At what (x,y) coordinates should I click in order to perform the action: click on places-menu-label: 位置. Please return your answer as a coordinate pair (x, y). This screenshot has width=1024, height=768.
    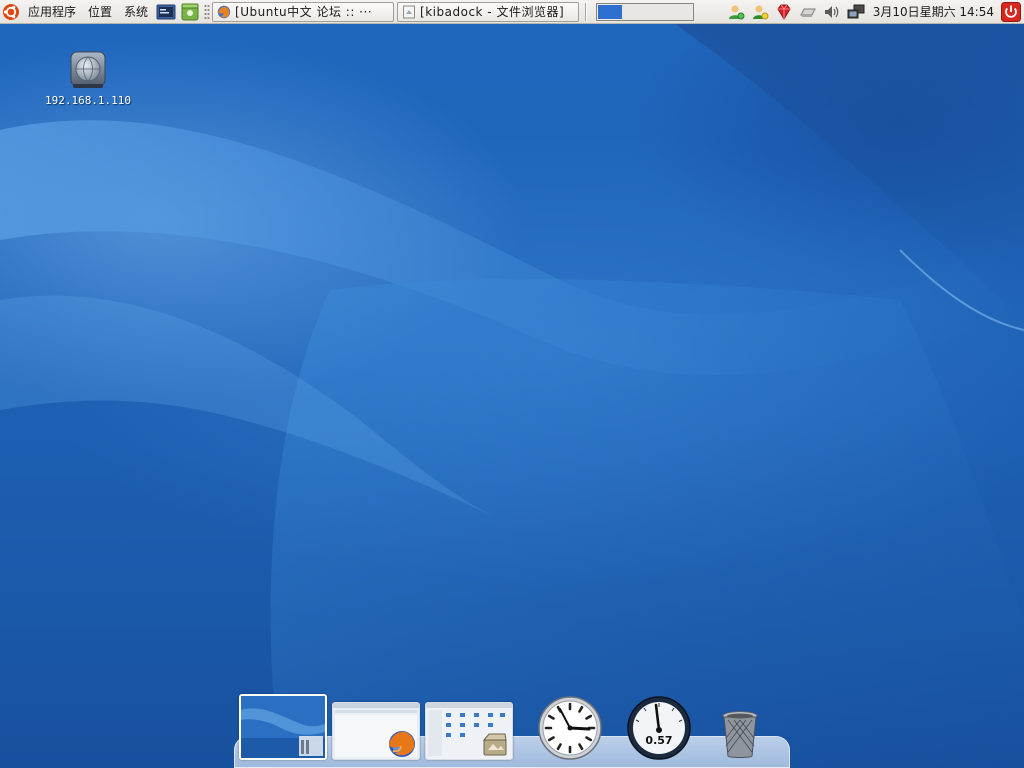
    Looking at the image, I should click on (100, 12).